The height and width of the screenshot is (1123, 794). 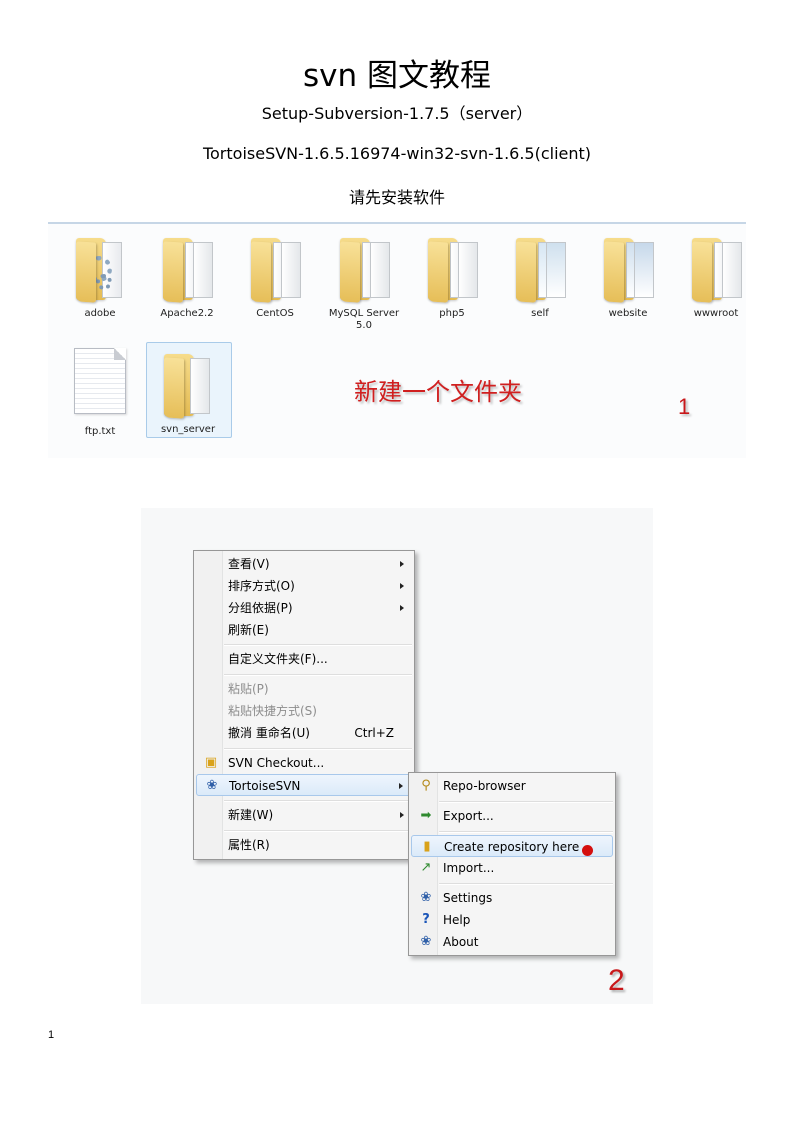 What do you see at coordinates (397, 113) in the screenshot?
I see `server-version-line: Setup-Subversion-1.7.5（server）` at bounding box center [397, 113].